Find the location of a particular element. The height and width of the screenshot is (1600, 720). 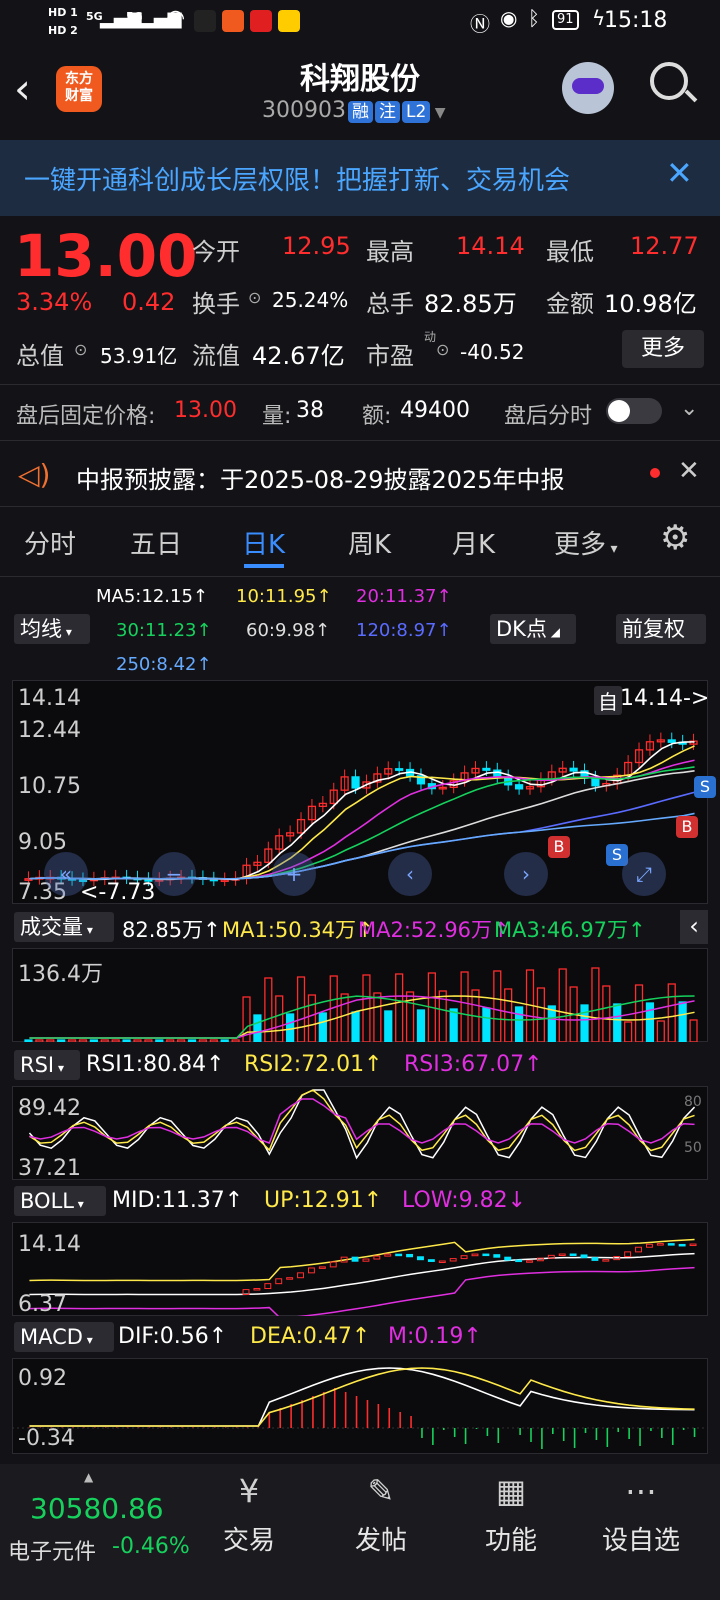

adjust-price-button: 前复权 is located at coordinates (661, 629).